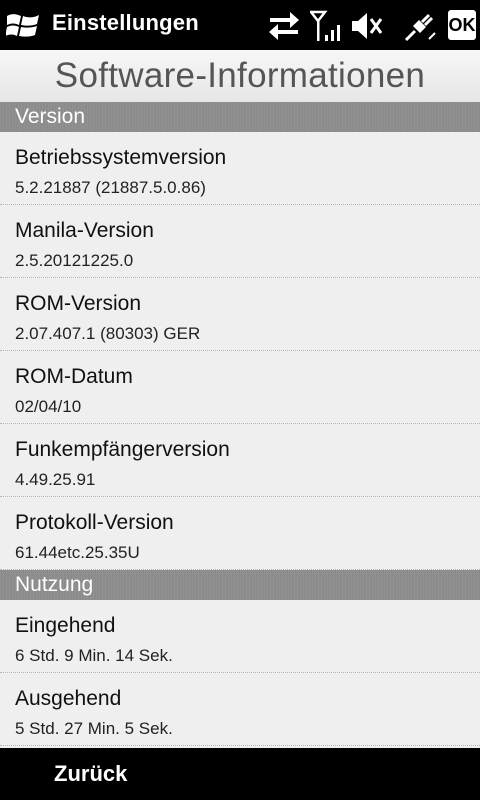 The width and height of the screenshot is (480, 800). Describe the element at coordinates (90, 774) in the screenshot. I see `back-button: Zurück` at that location.